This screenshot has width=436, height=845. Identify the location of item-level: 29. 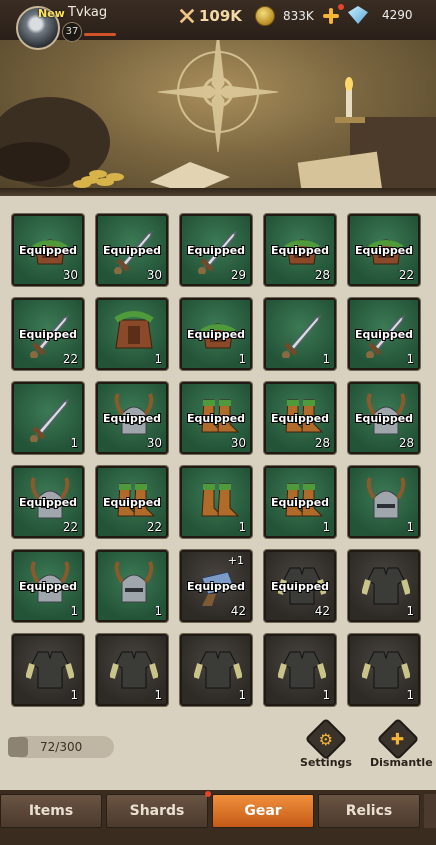
(238, 275).